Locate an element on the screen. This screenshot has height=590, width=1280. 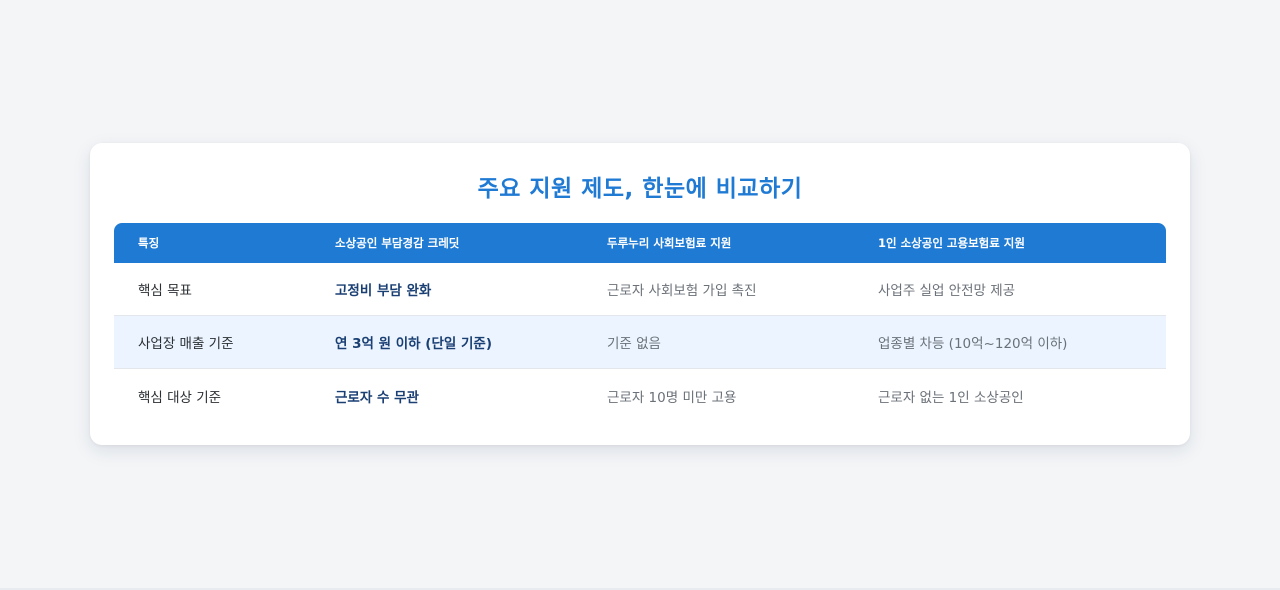
header-feature: 특징 is located at coordinates (212, 243).